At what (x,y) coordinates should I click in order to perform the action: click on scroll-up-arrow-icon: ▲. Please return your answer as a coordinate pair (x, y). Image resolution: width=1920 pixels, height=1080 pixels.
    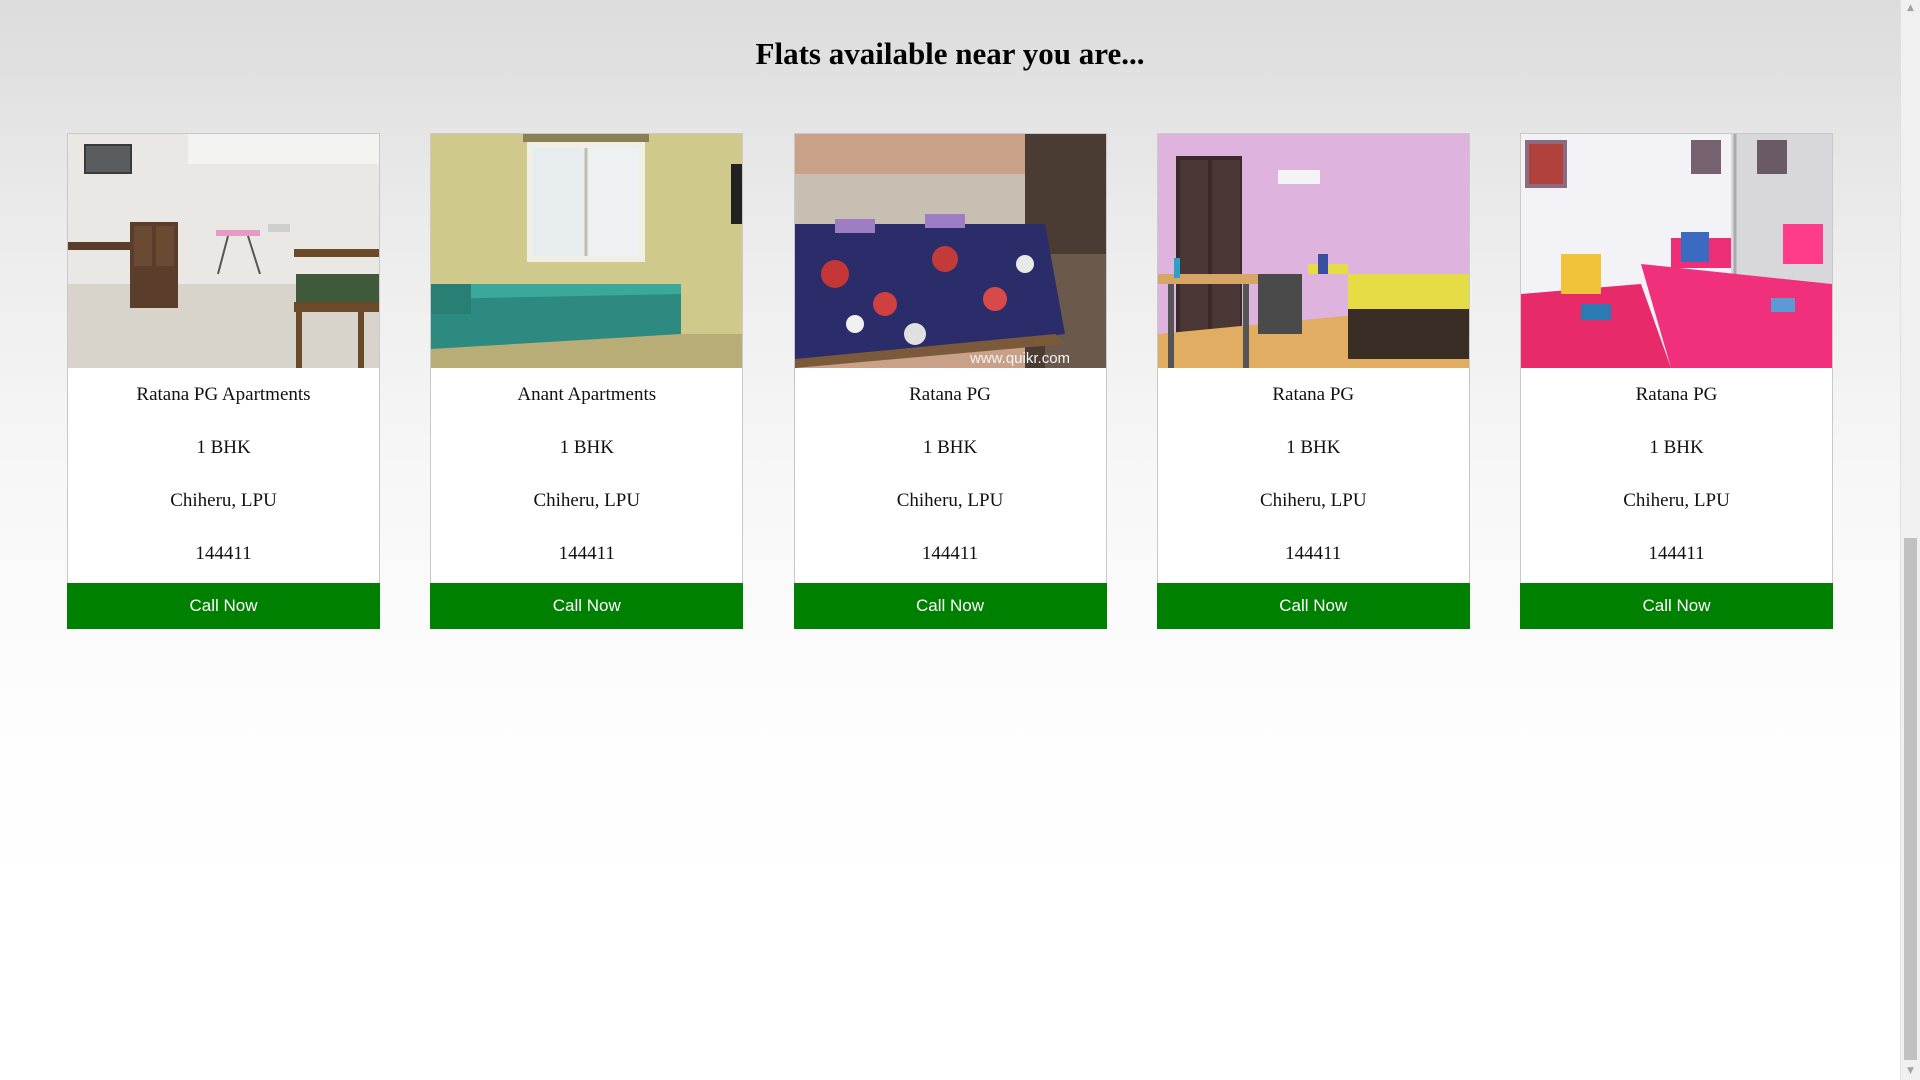
    Looking at the image, I should click on (1910, 8).